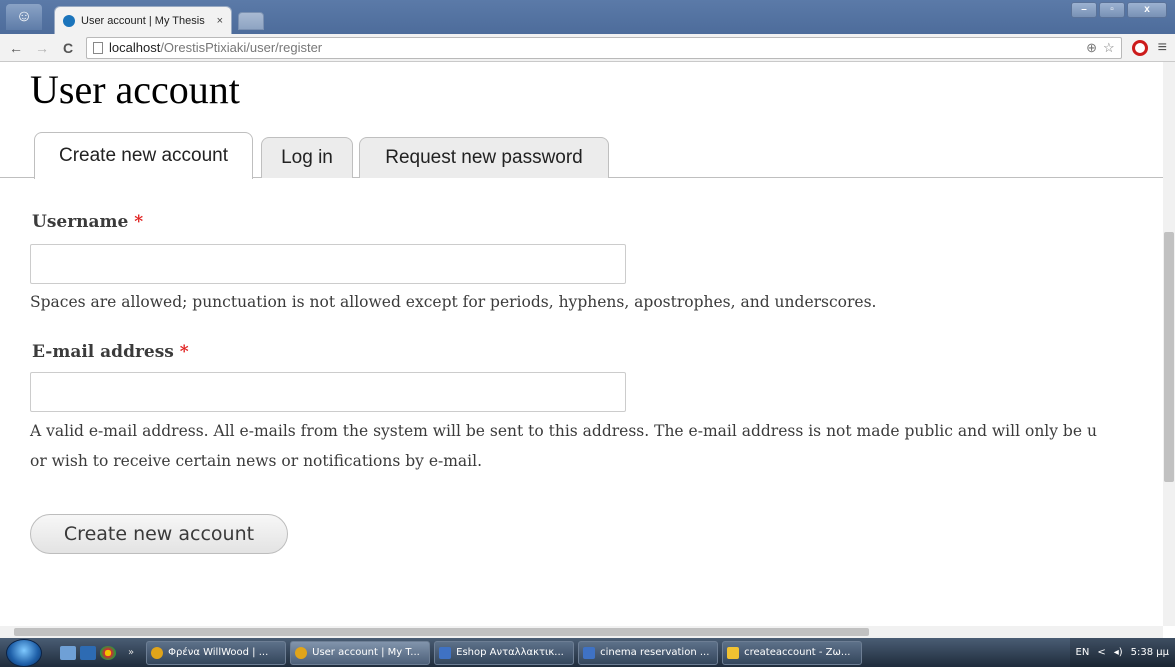 The image size is (1175, 667). What do you see at coordinates (1162, 48) in the screenshot?
I see `menu-icon: ≡` at bounding box center [1162, 48].